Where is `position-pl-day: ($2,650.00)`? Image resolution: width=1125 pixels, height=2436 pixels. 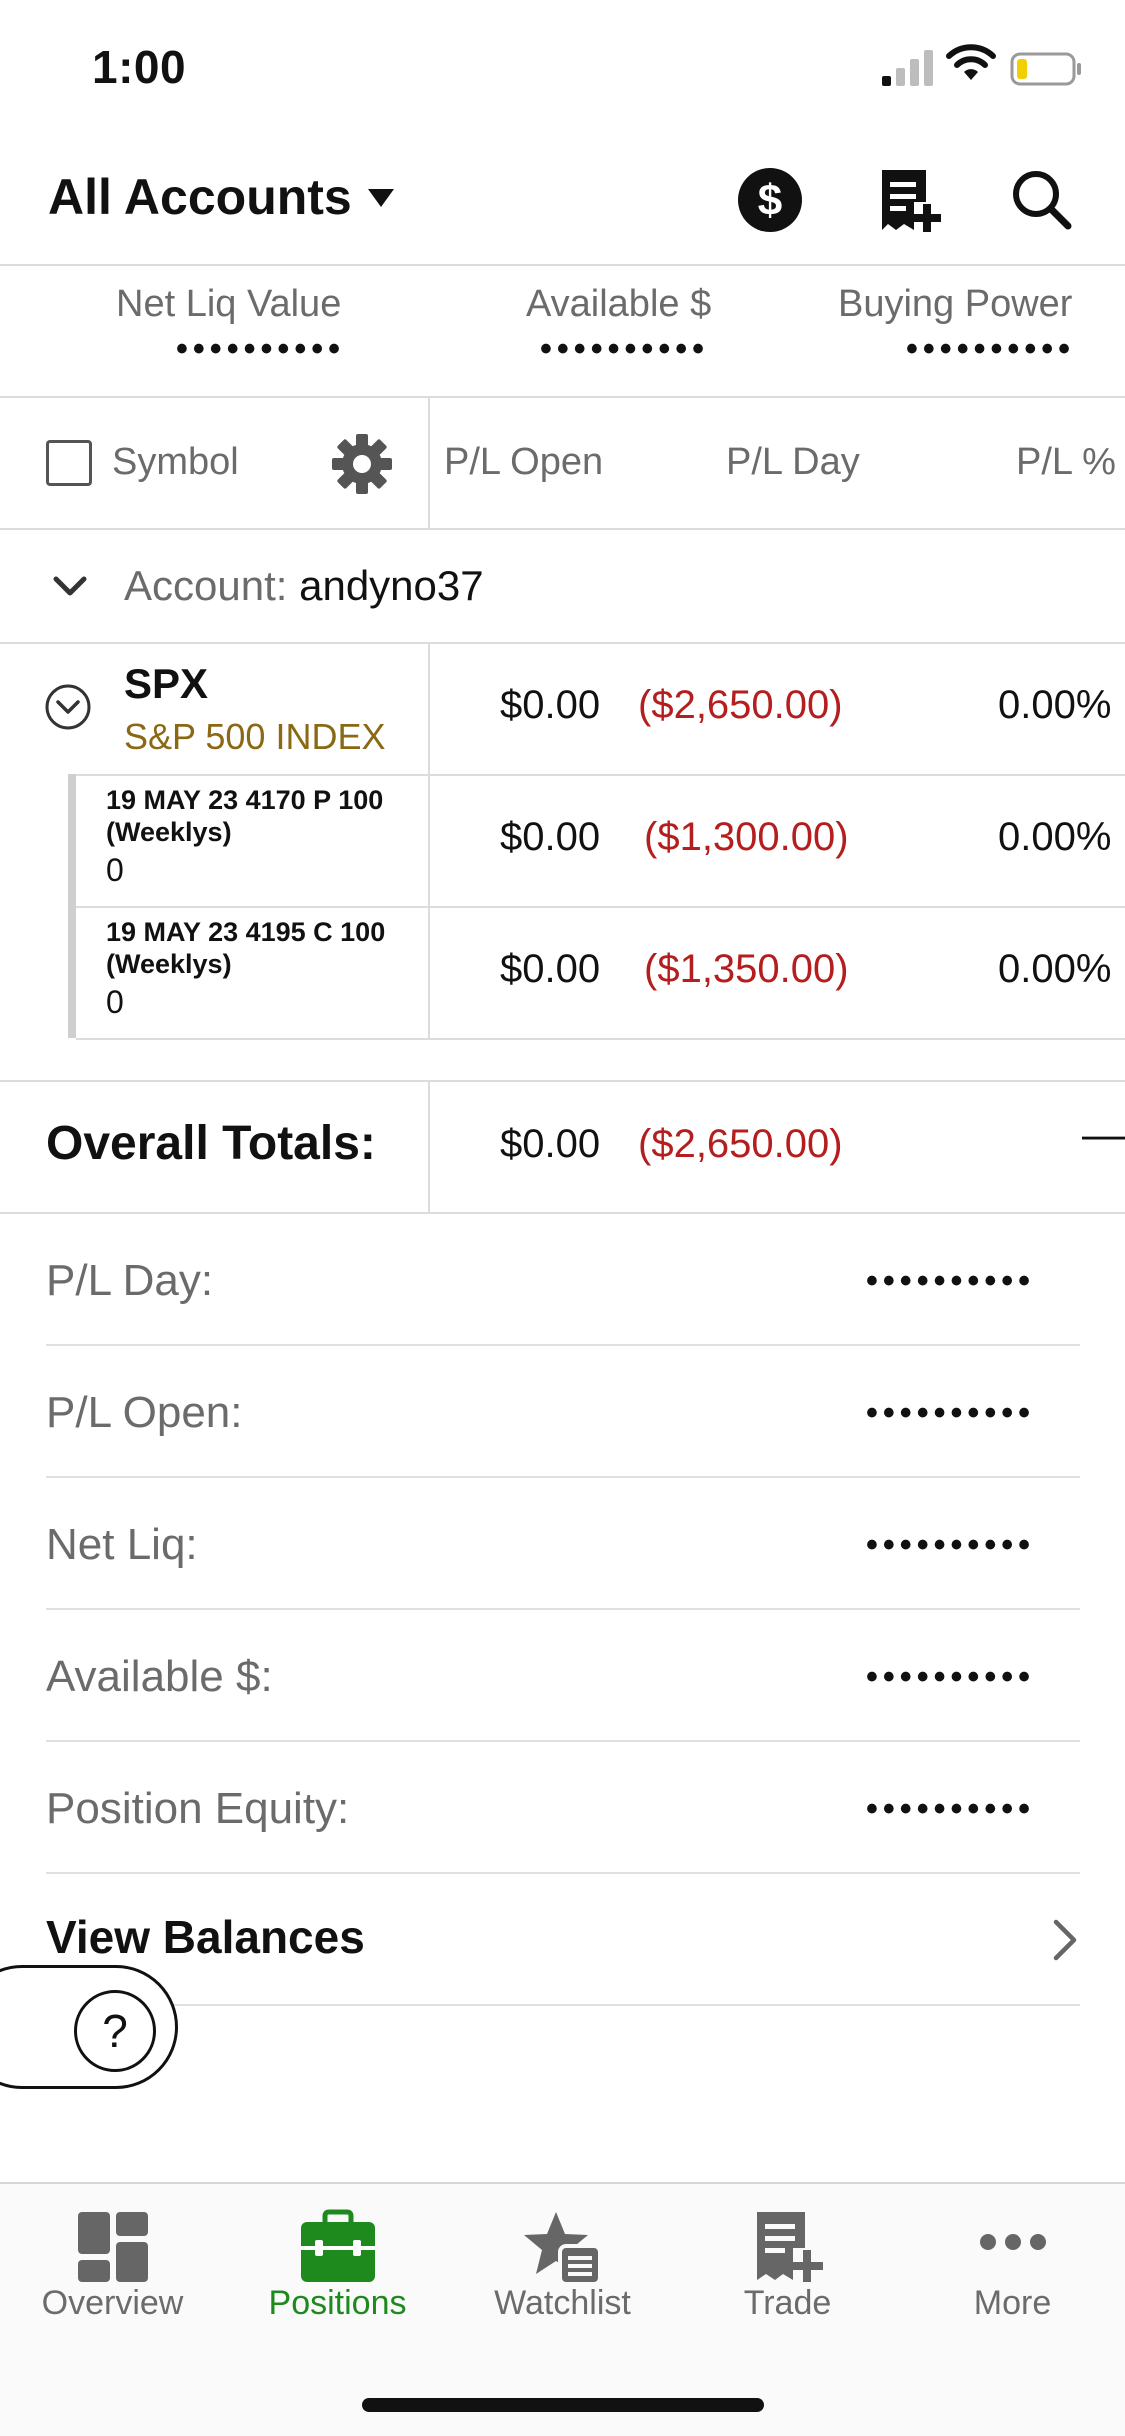 position-pl-day: ($2,650.00) is located at coordinates (740, 705).